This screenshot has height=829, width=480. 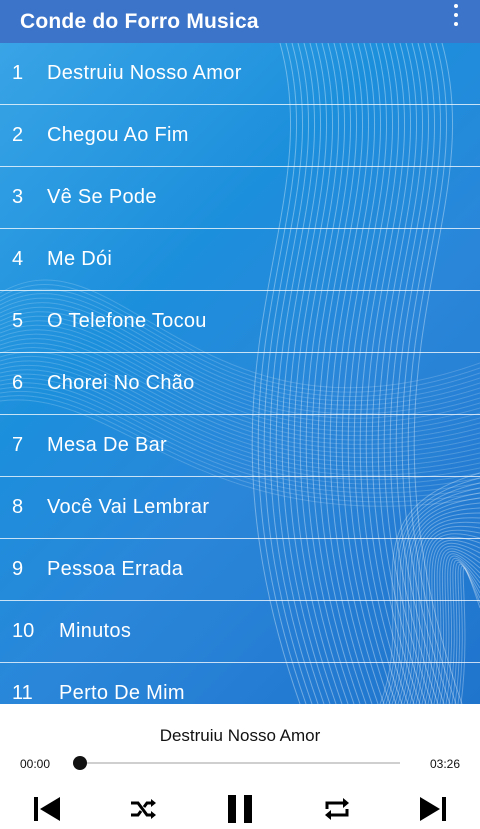 I want to click on song-row: 3 Vê Se Pode, so click(x=240, y=198).